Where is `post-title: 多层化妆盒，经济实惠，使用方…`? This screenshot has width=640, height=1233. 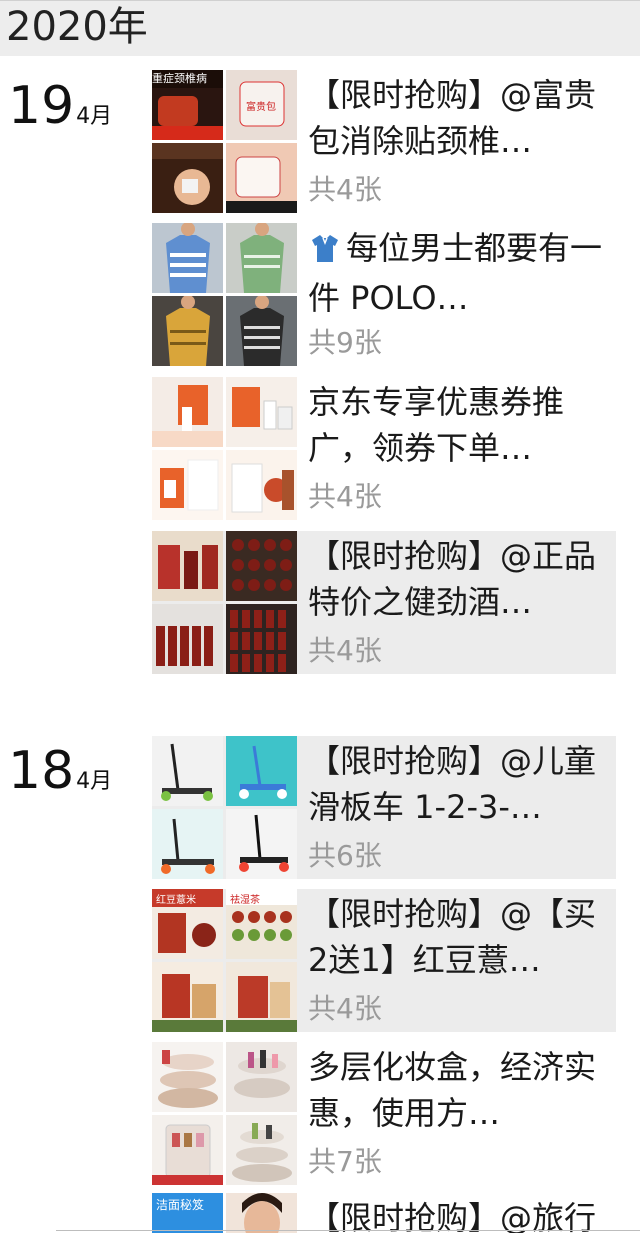
post-title: 多层化妆盒，经济实惠，使用方… is located at coordinates (452, 1090).